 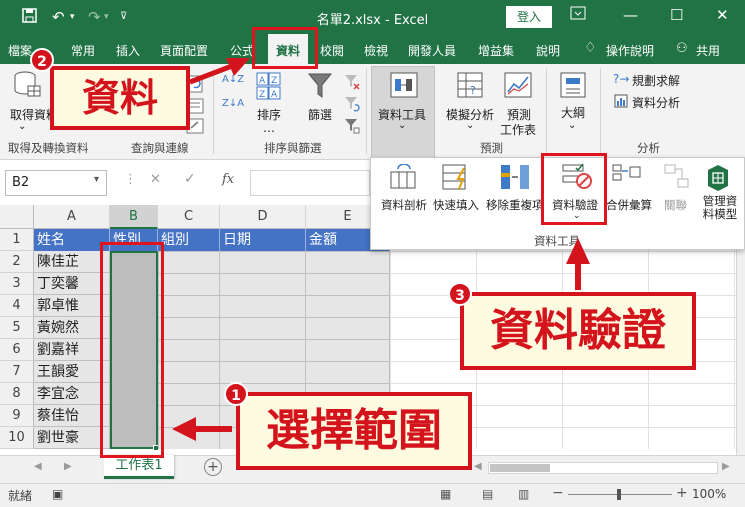 I want to click on step-badge-2: 2, so click(x=42, y=60).